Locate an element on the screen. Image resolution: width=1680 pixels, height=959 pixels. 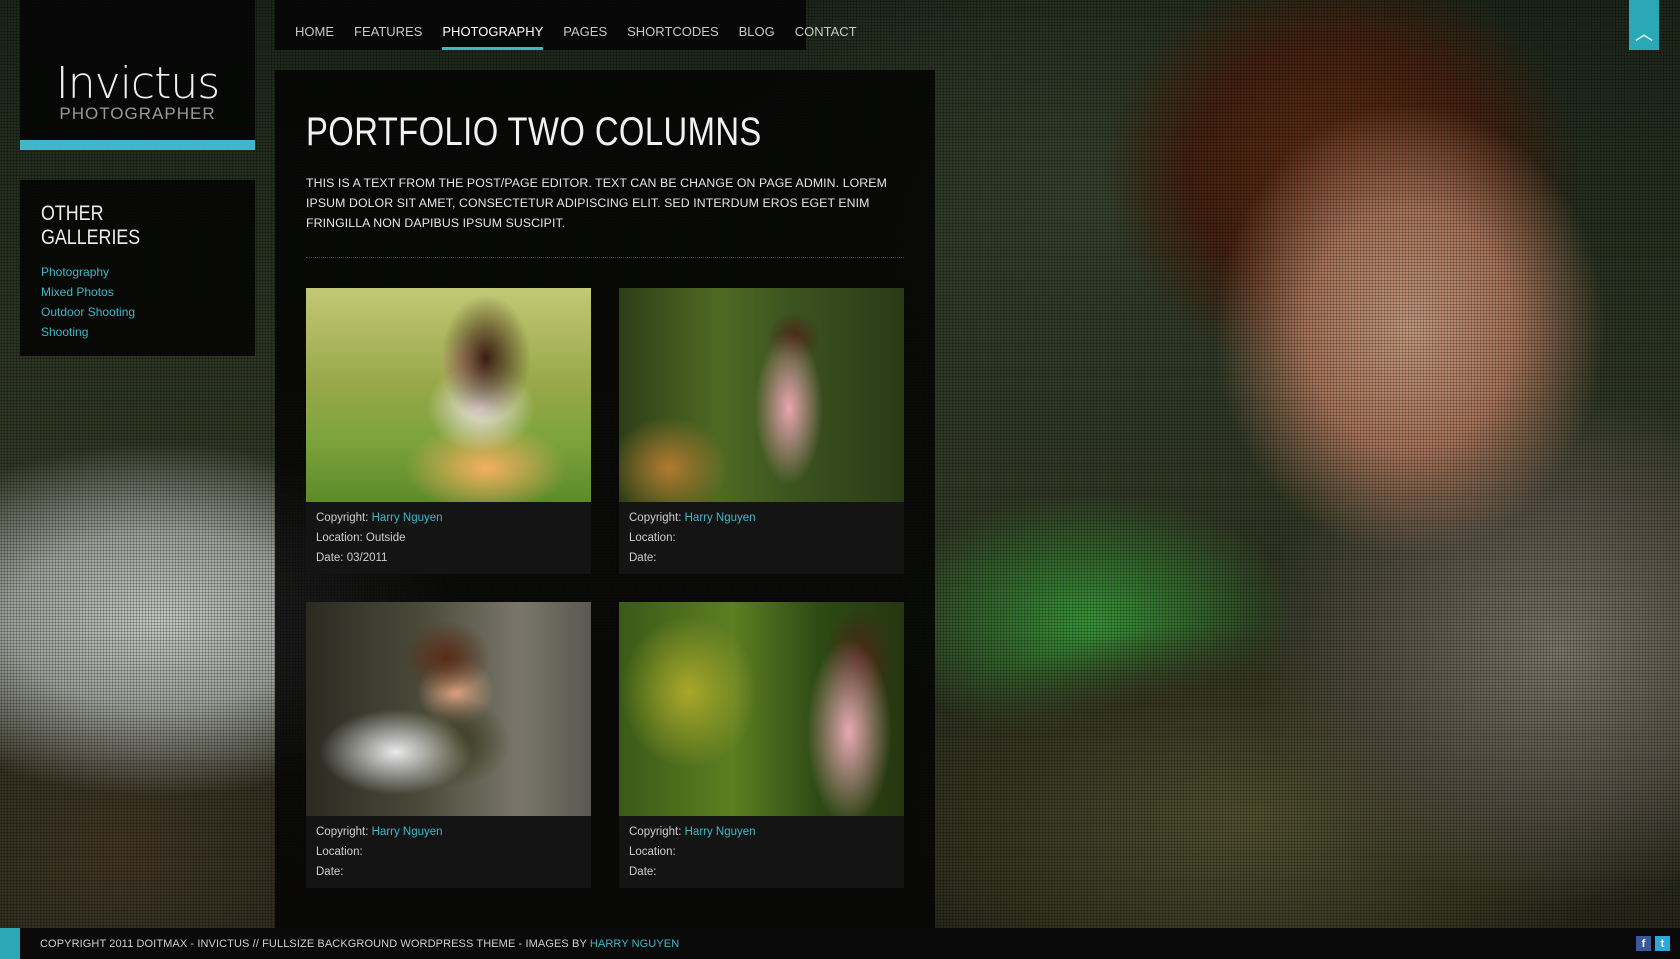
nav-item-home: HOME is located at coordinates (314, 23).